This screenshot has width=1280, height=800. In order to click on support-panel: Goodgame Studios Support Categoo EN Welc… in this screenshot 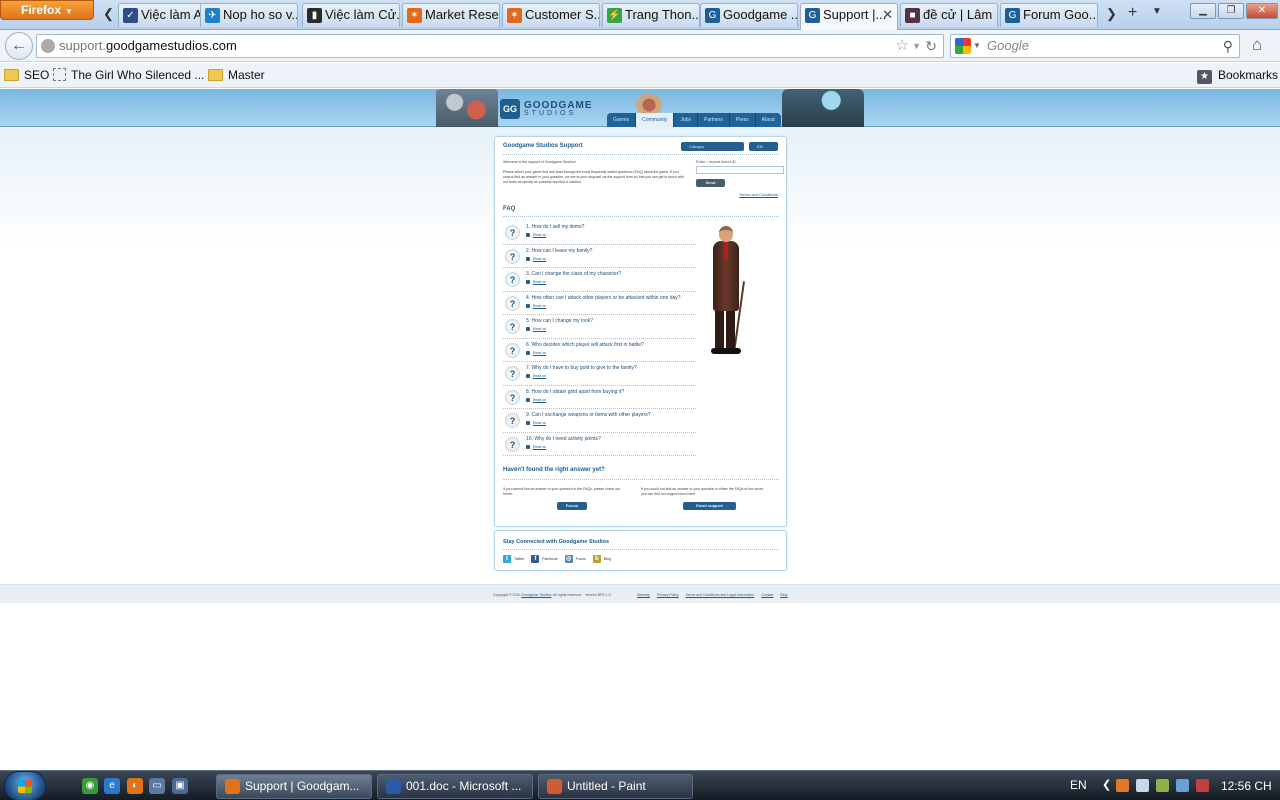, I will do `click(640, 331)`.